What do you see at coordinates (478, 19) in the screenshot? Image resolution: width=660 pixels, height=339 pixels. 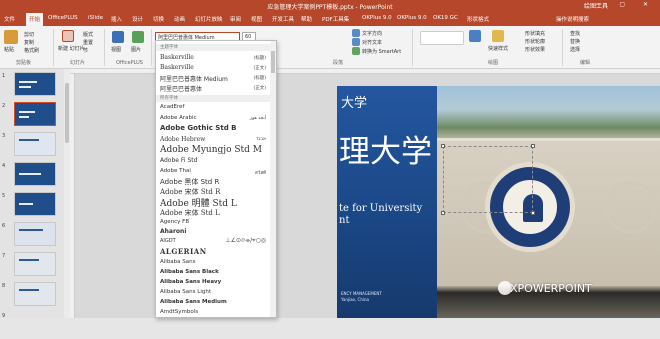 I see `tab-shape-format: 形状格式` at bounding box center [478, 19].